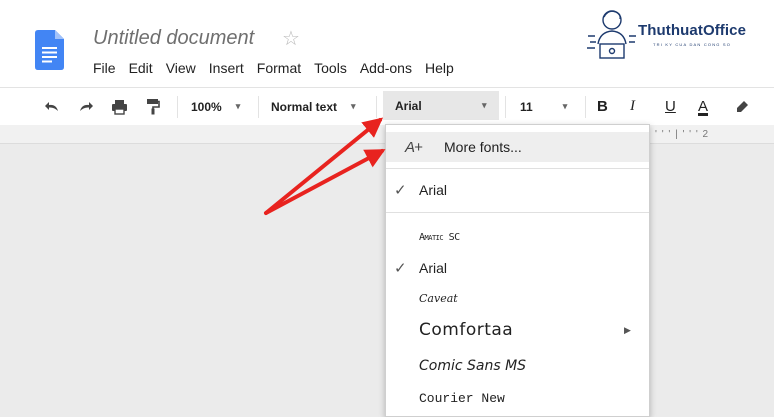  I want to click on style-value: Normal text, so click(304, 106).